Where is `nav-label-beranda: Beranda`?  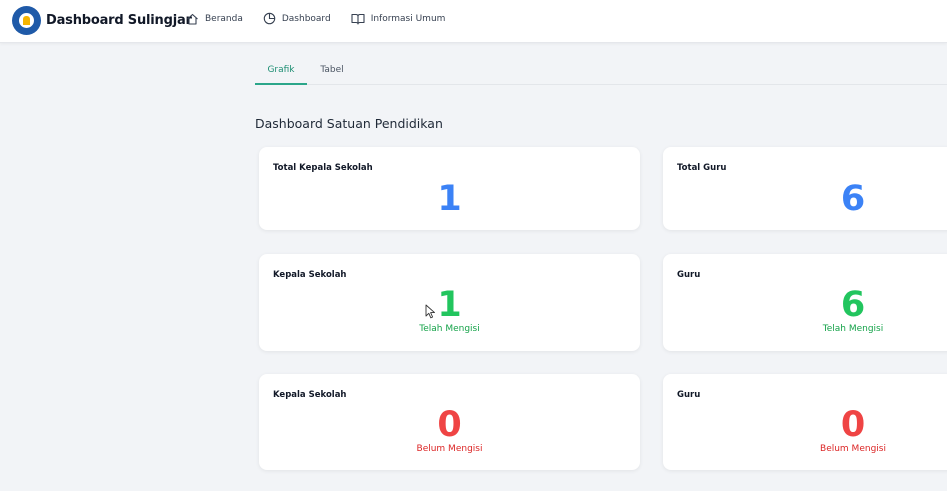
nav-label-beranda: Beranda is located at coordinates (224, 18).